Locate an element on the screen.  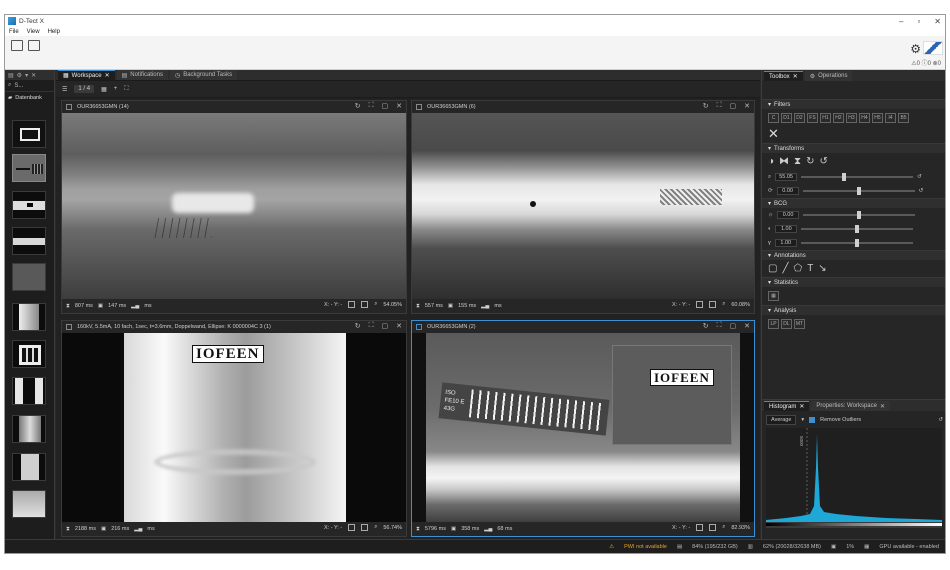
section-bcg: ▾ BCG is located at coordinates (853, 203).